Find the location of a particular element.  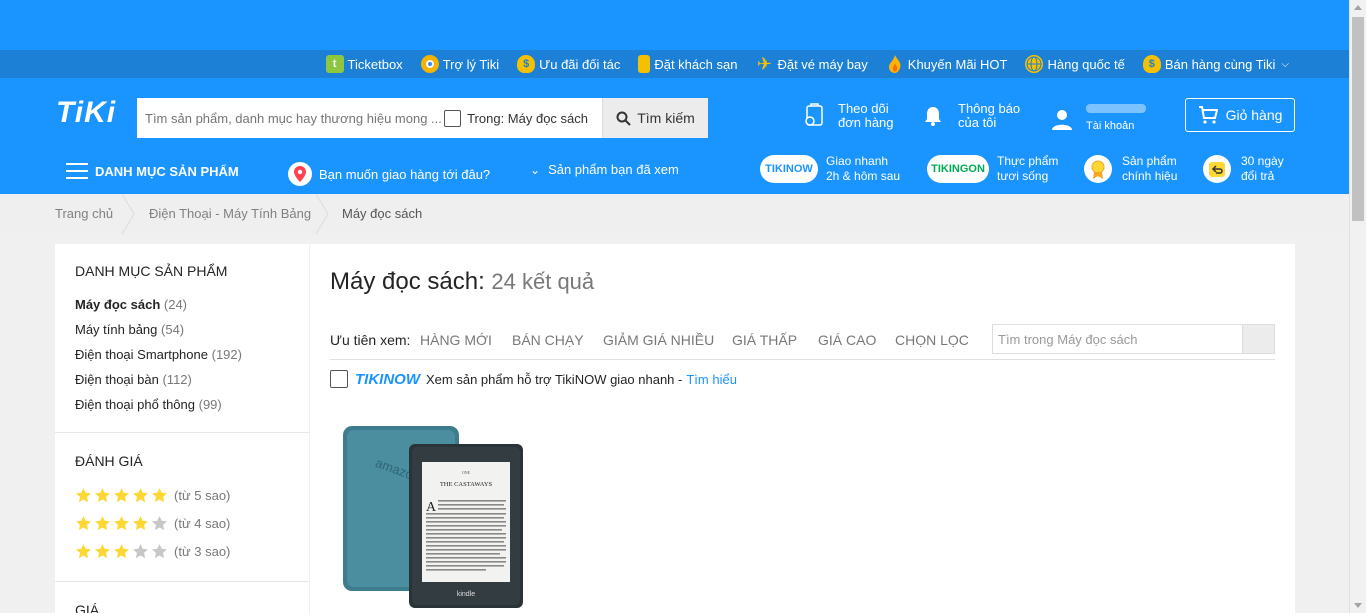

notify-line1: Thông báo is located at coordinates (989, 108).